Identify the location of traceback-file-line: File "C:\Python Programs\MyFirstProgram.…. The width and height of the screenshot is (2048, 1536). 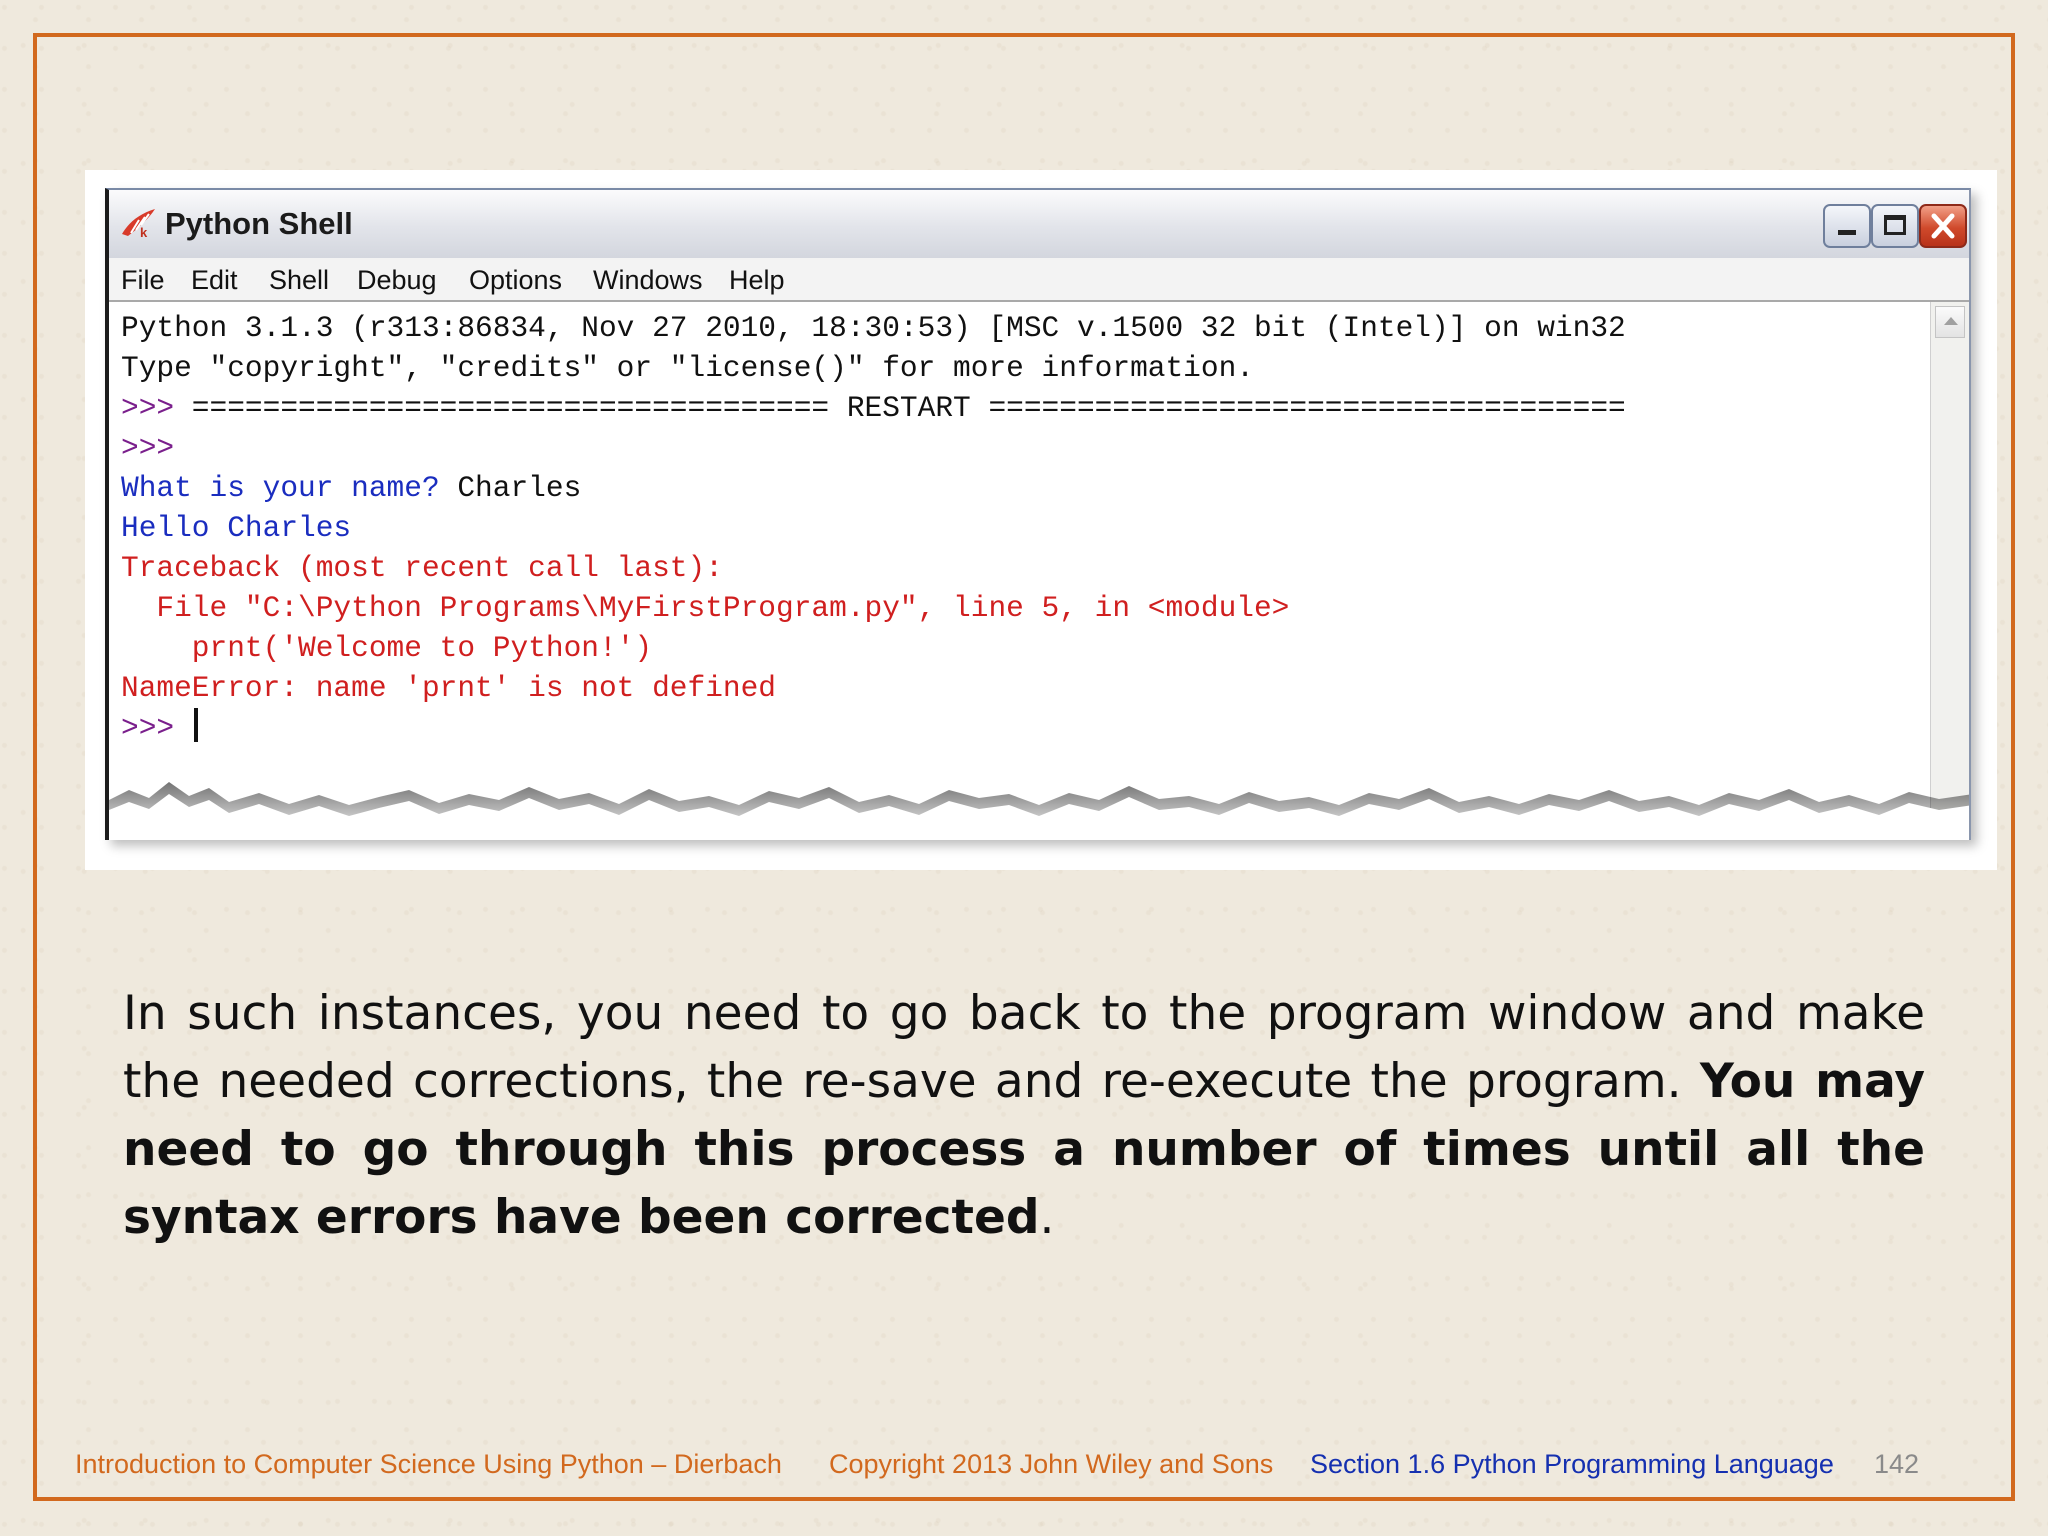
(705, 608).